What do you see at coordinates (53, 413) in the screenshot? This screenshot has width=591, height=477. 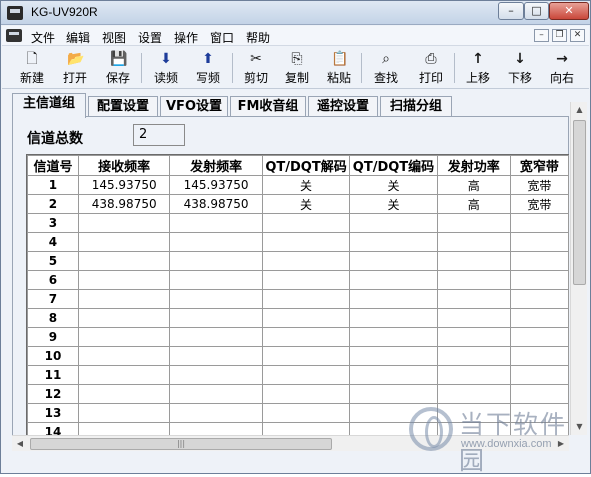 I see `channel-no-cell: 13` at bounding box center [53, 413].